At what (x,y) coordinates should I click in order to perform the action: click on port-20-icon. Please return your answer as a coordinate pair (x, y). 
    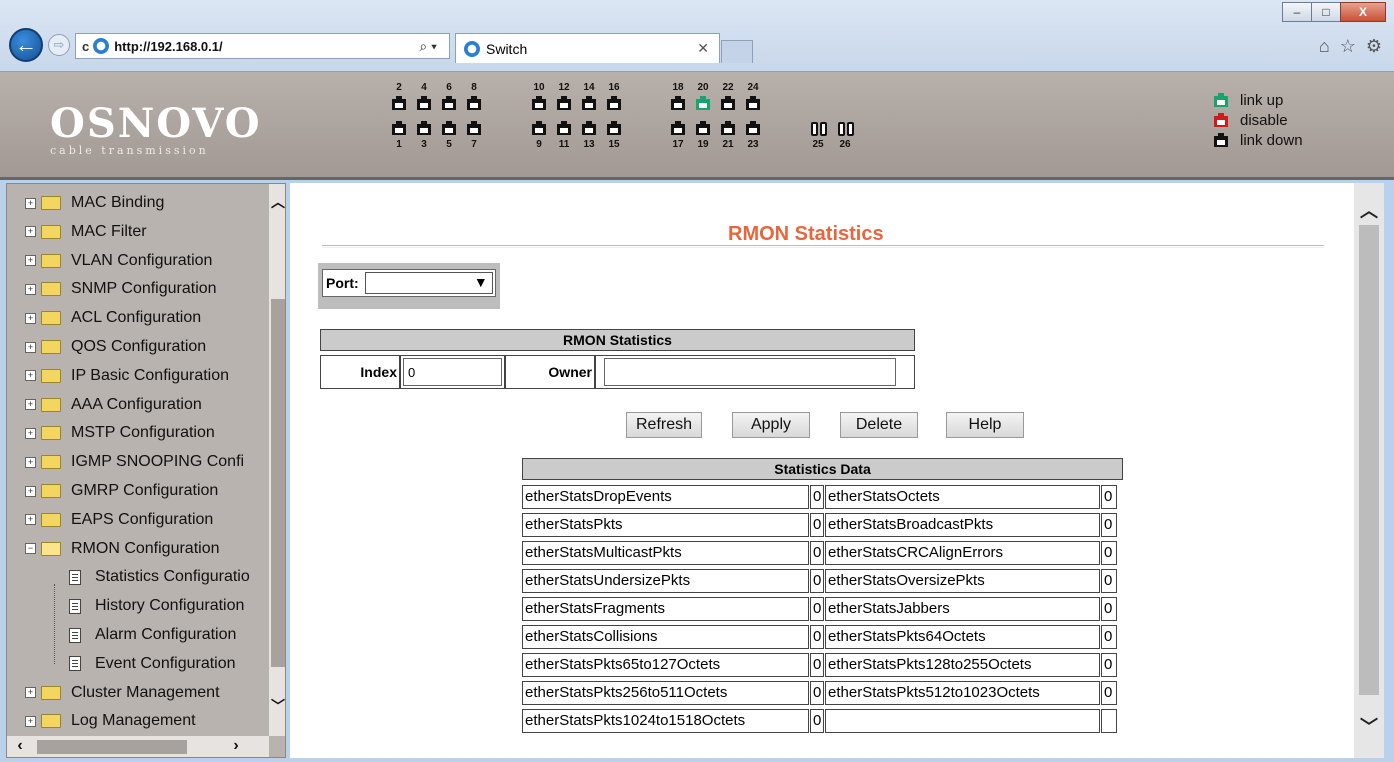
    Looking at the image, I should click on (703, 103).